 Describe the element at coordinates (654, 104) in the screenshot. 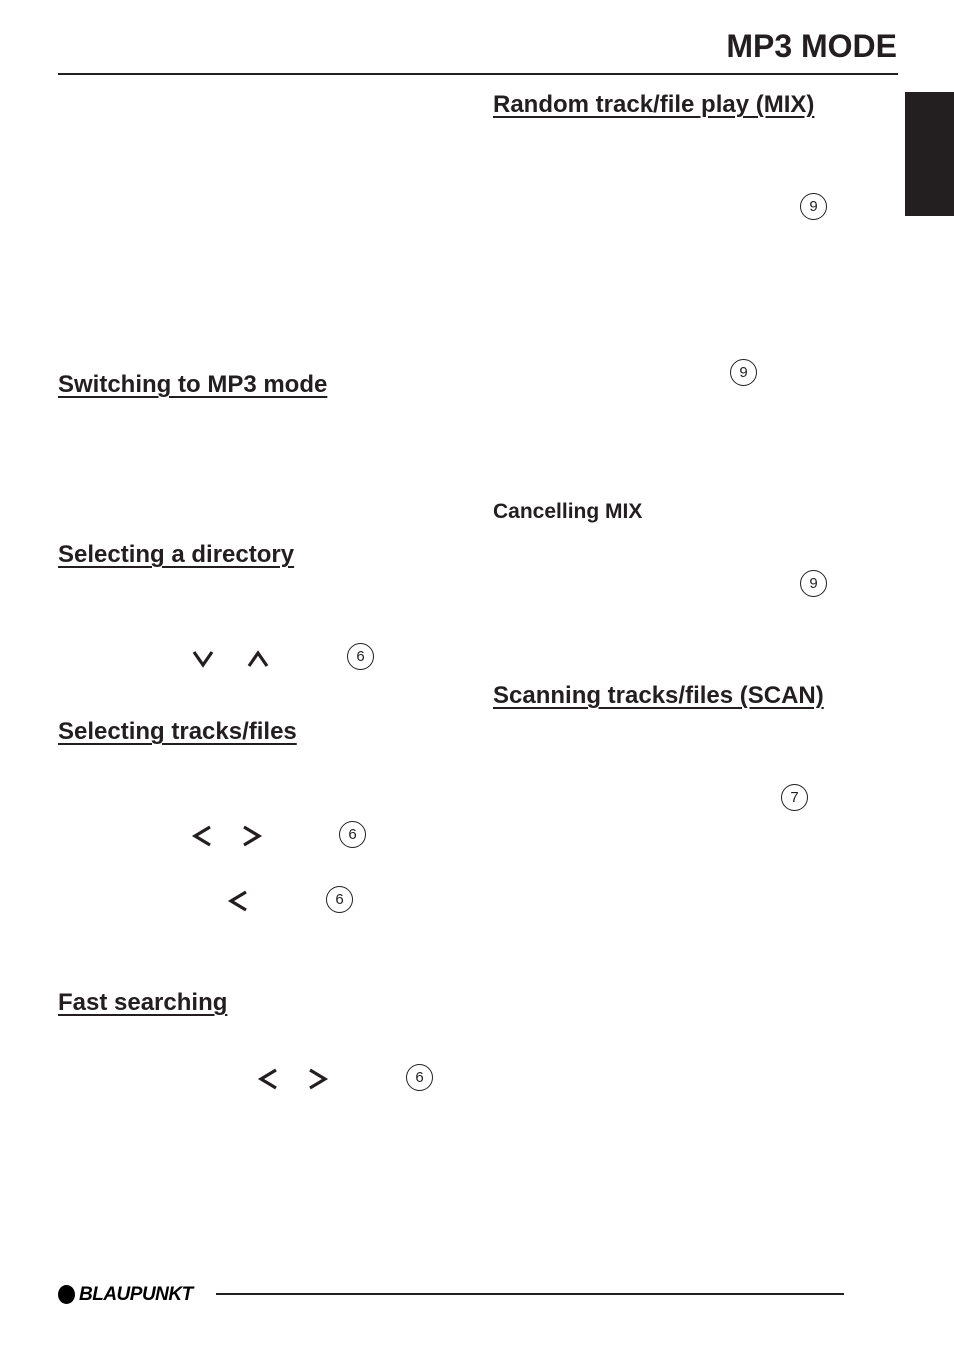

I see `heading-random-play-mix: Random track/file play (MIX)` at that location.